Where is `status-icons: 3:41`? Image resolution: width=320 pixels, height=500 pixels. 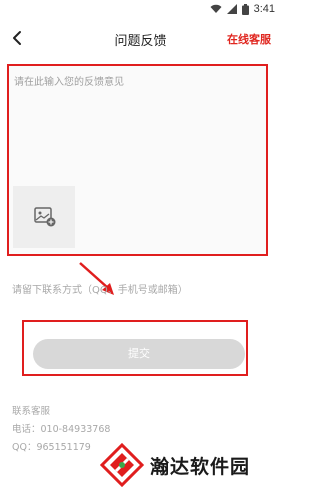 status-icons: 3:41 is located at coordinates (242, 9).